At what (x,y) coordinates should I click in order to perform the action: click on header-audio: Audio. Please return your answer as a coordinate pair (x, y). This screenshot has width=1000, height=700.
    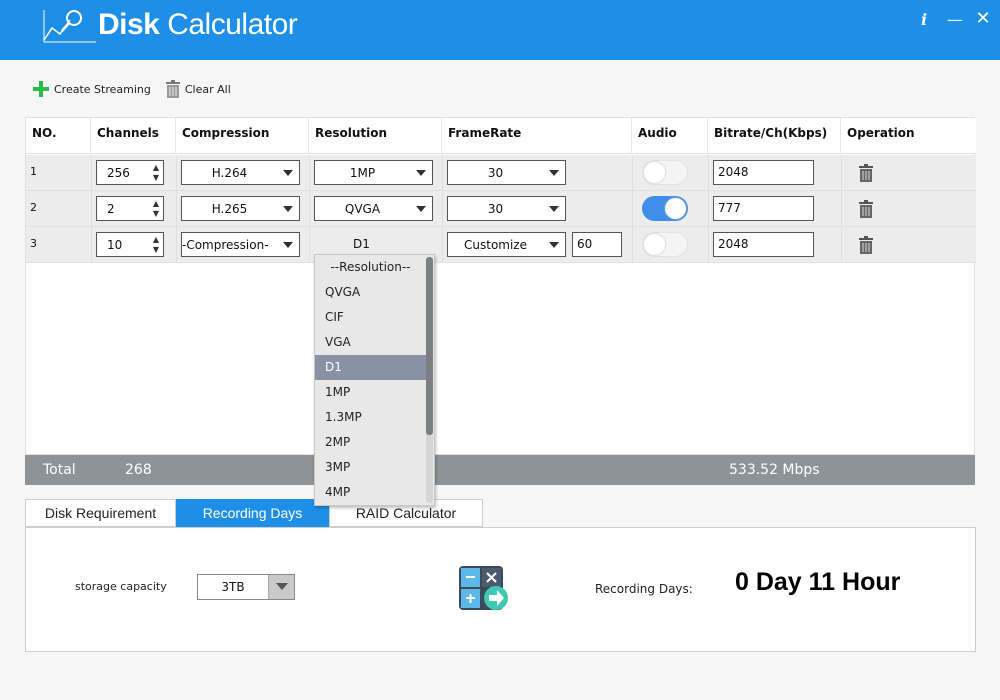
    Looking at the image, I should click on (670, 136).